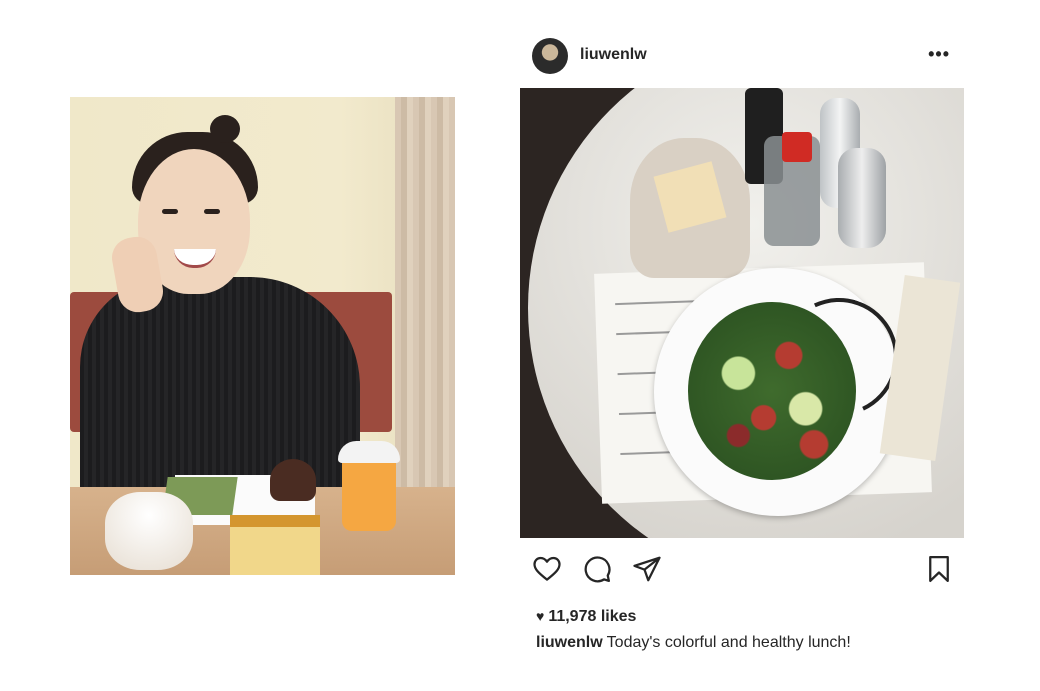 The image size is (1040, 691). I want to click on photo-hair-bun, so click(225, 129).